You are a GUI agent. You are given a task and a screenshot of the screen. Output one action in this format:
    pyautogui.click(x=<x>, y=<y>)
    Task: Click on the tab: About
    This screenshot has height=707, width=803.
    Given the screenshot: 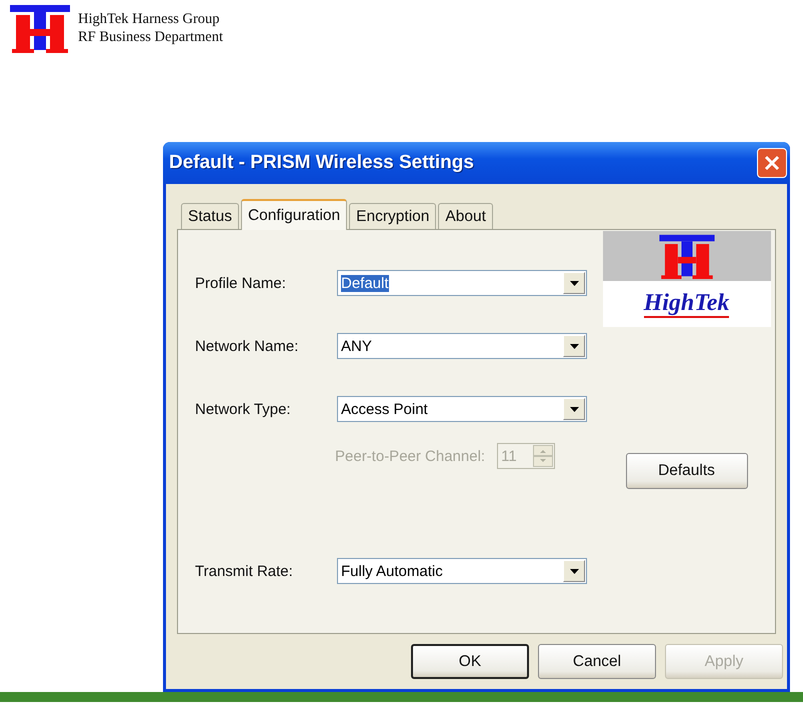 What is the action you would take?
    pyautogui.click(x=465, y=216)
    